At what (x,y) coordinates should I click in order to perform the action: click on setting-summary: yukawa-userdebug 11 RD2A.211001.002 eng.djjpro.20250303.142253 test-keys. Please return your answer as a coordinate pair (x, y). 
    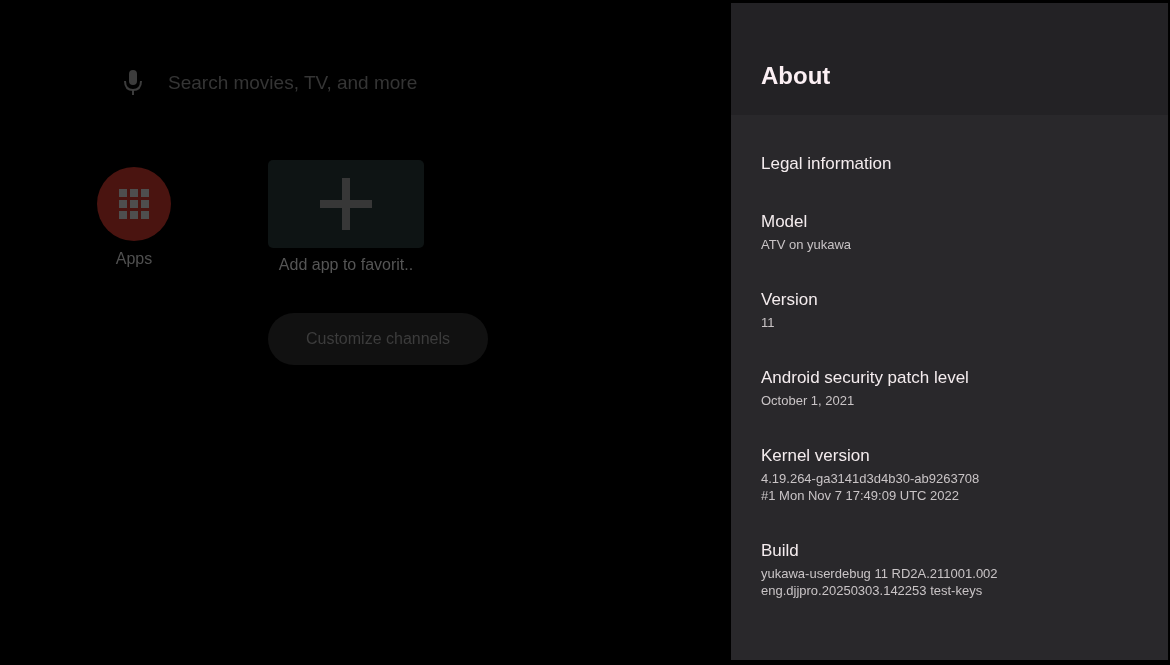
    Looking at the image, I should click on (879, 582).